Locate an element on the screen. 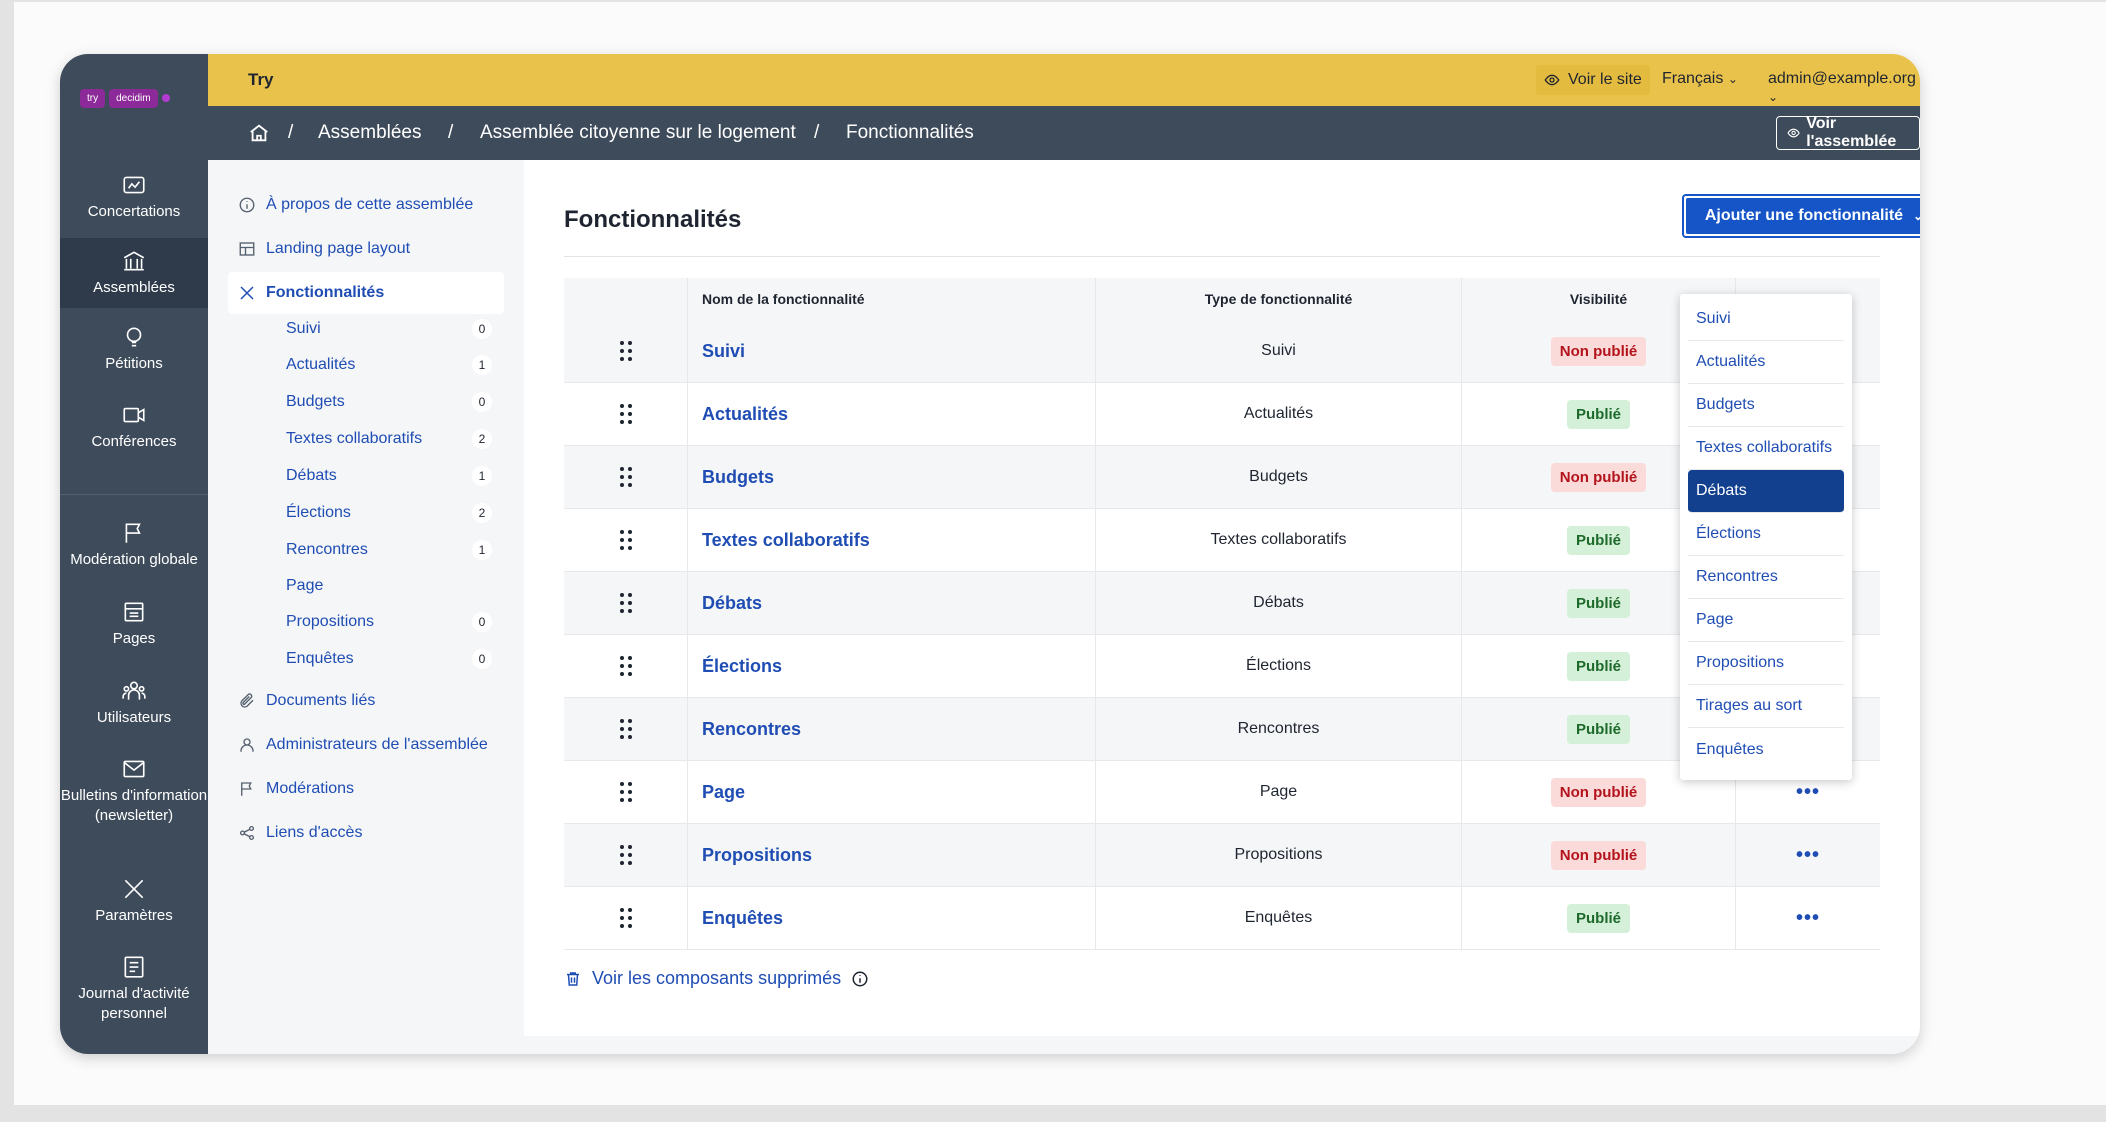 This screenshot has width=2106, height=1122. breadcrumb-assemblees: Assemblées is located at coordinates (370, 133).